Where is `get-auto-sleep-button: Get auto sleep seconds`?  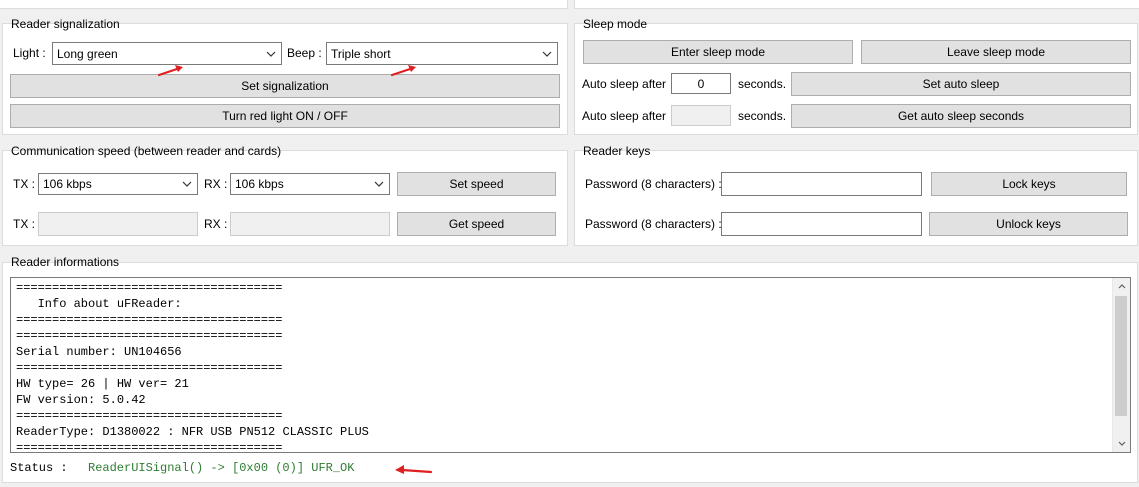
get-auto-sleep-button: Get auto sleep seconds is located at coordinates (961, 116).